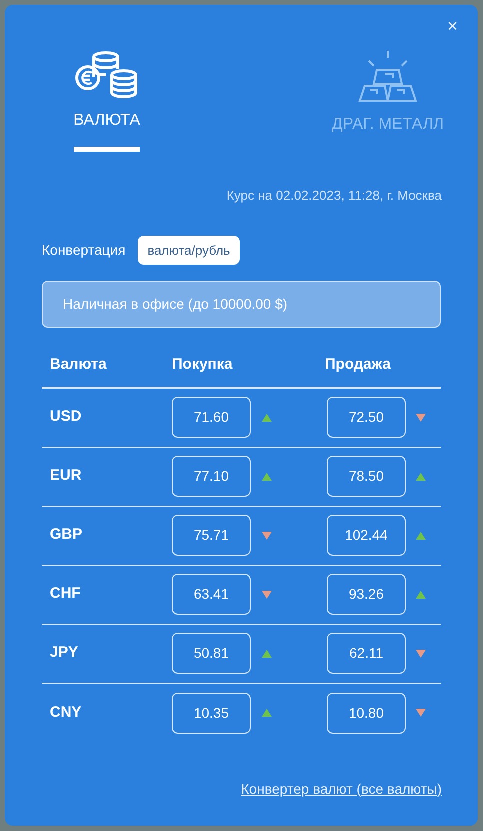 The image size is (483, 831). What do you see at coordinates (366, 713) in the screenshot?
I see `sell-rate-field: 10.80` at bounding box center [366, 713].